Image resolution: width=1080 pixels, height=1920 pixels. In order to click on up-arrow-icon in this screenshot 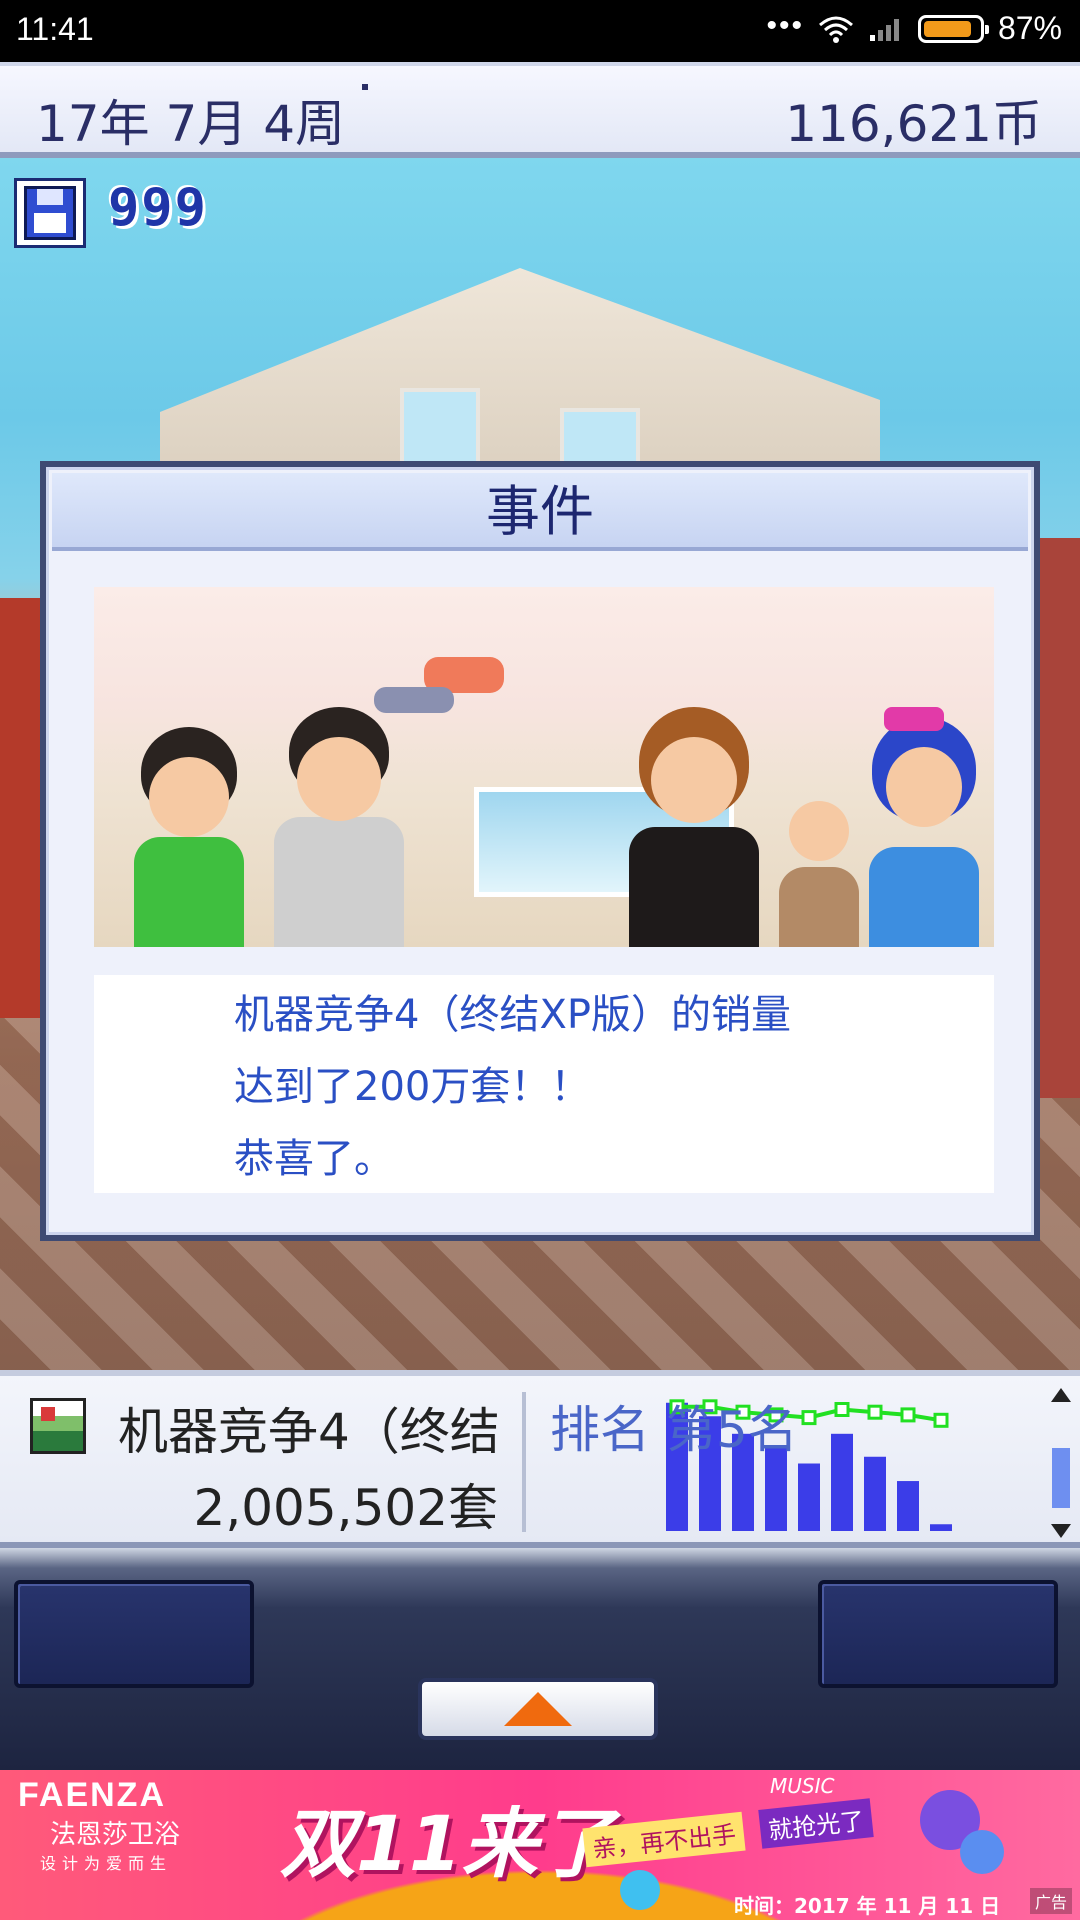, I will do `click(538, 1709)`.